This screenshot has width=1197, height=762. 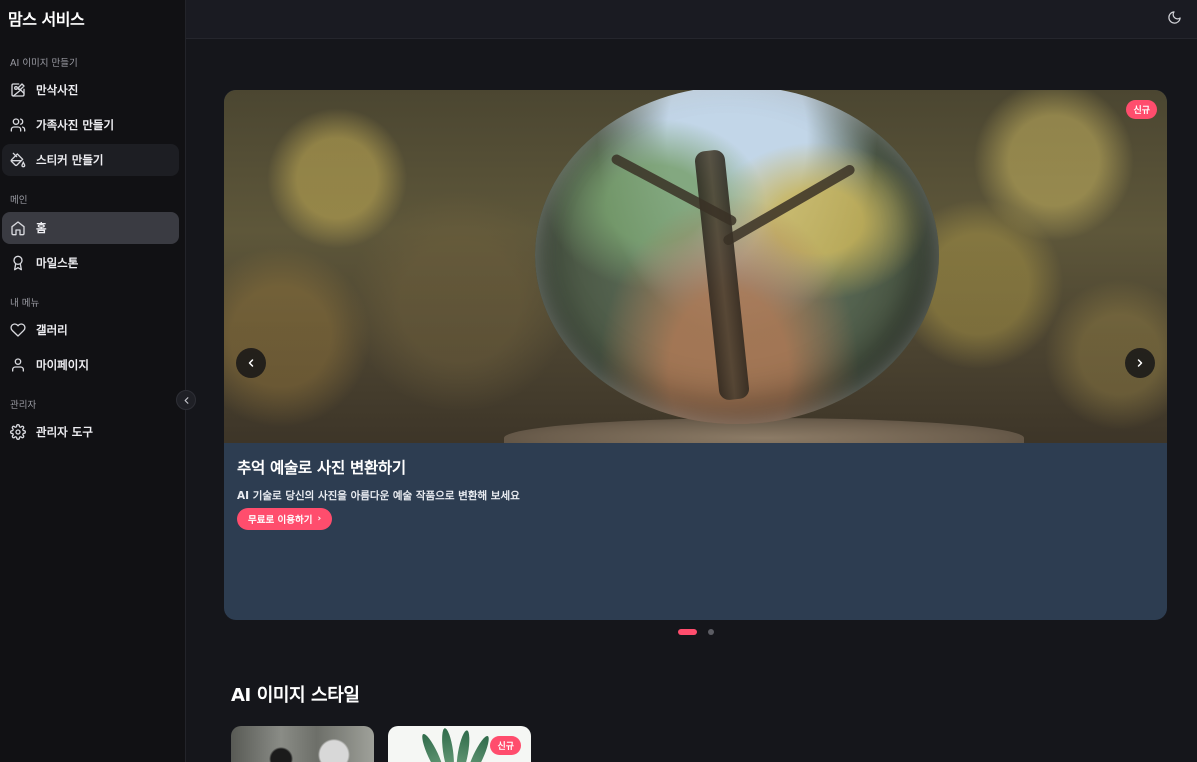 I want to click on carousel-prev-button, so click(x=251, y=363).